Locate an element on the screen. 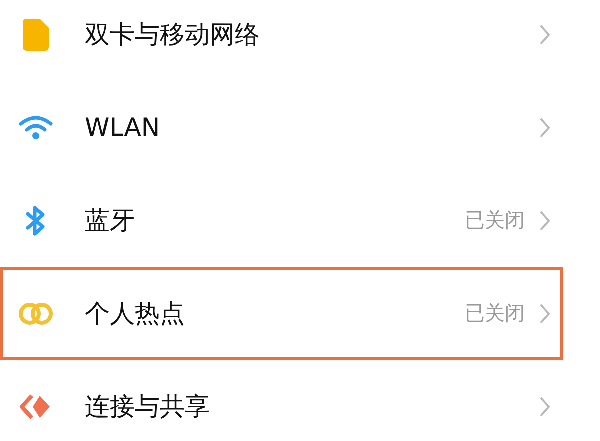 Image resolution: width=600 pixels, height=441 pixels. item-label: 连接与共享 is located at coordinates (148, 407).